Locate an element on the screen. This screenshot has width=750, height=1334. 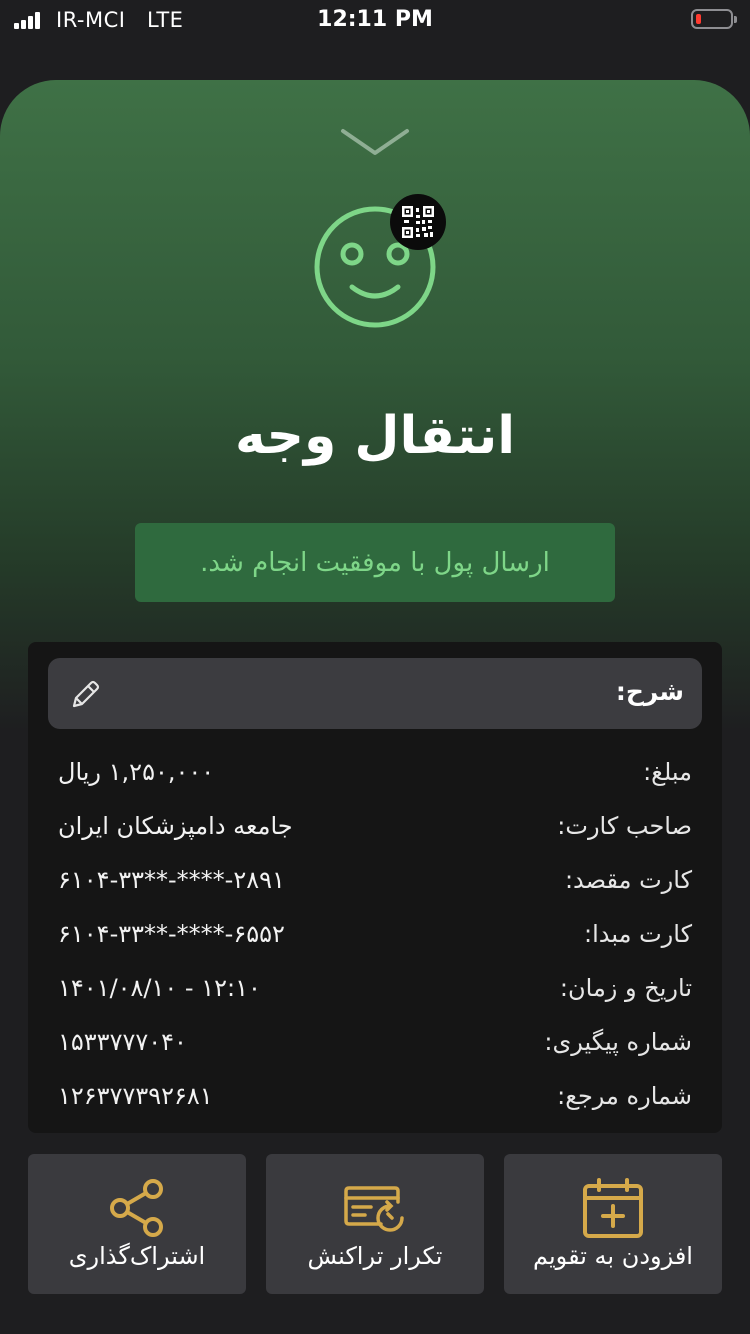
status-bar: IR-MCI LTE 12:11 PM is located at coordinates (375, 20).